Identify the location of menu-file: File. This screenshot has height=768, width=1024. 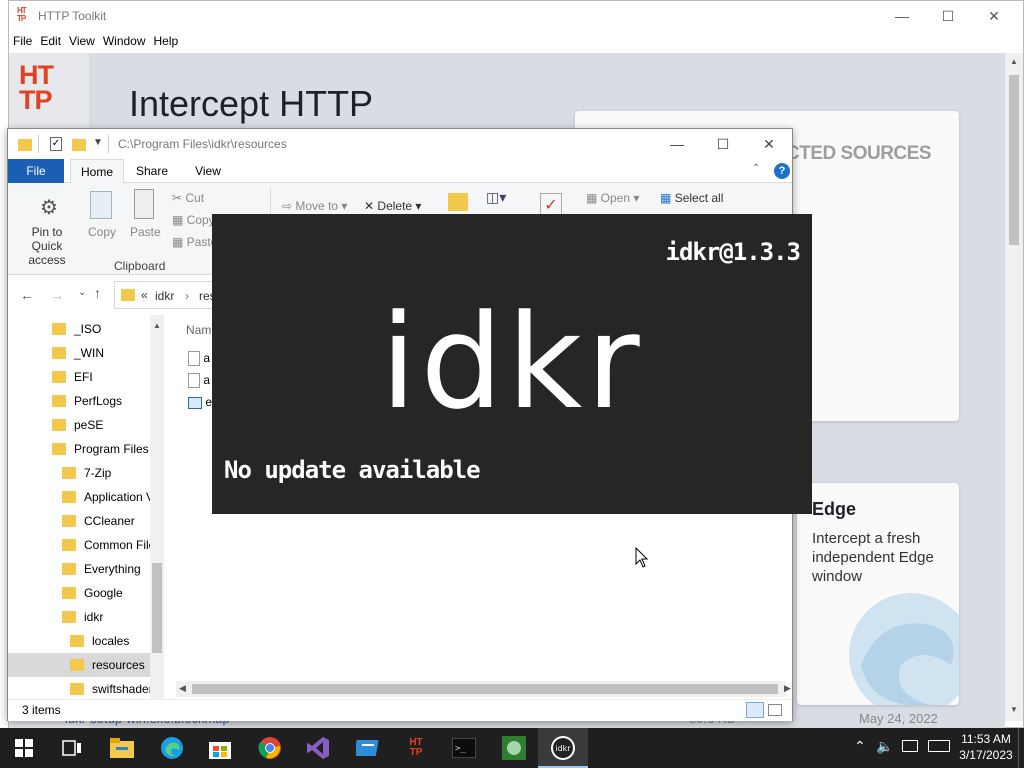
(22, 39).